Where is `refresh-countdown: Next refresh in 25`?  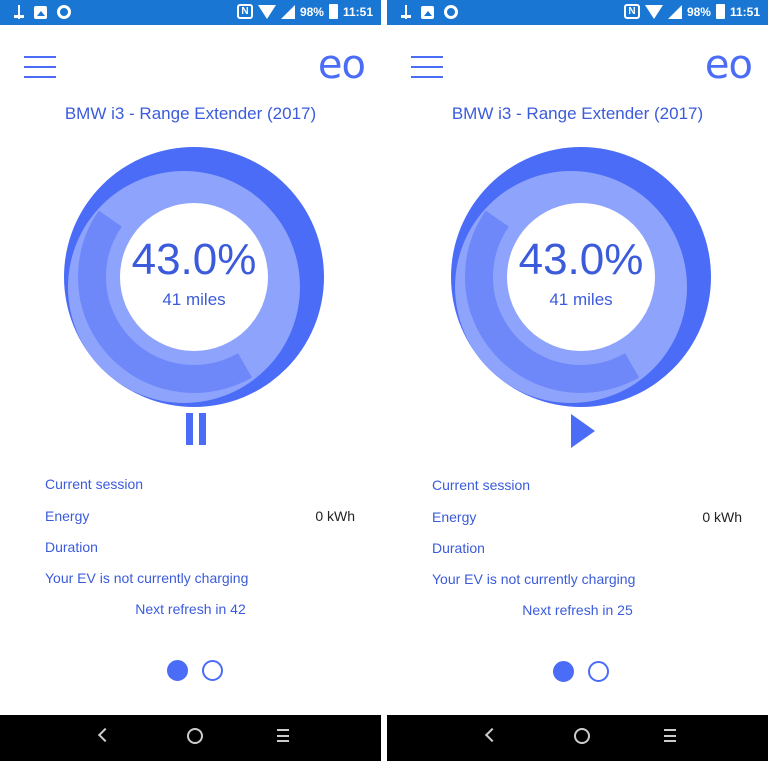 refresh-countdown: Next refresh in 25 is located at coordinates (577, 610).